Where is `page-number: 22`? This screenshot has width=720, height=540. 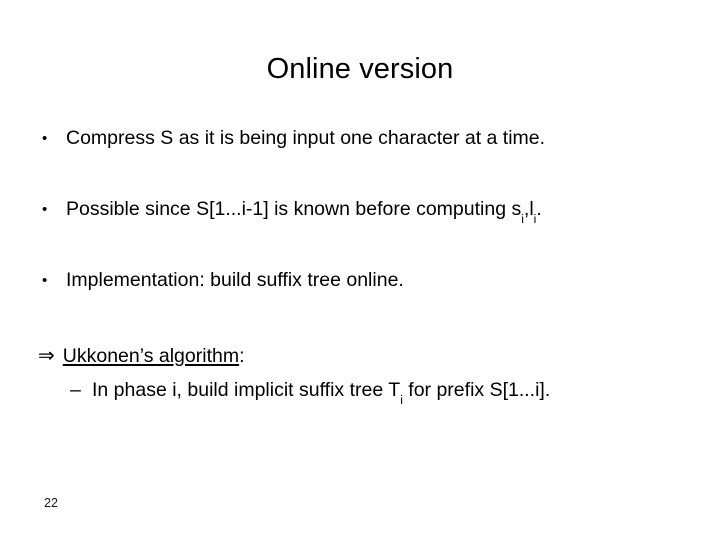 page-number: 22 is located at coordinates (51, 503).